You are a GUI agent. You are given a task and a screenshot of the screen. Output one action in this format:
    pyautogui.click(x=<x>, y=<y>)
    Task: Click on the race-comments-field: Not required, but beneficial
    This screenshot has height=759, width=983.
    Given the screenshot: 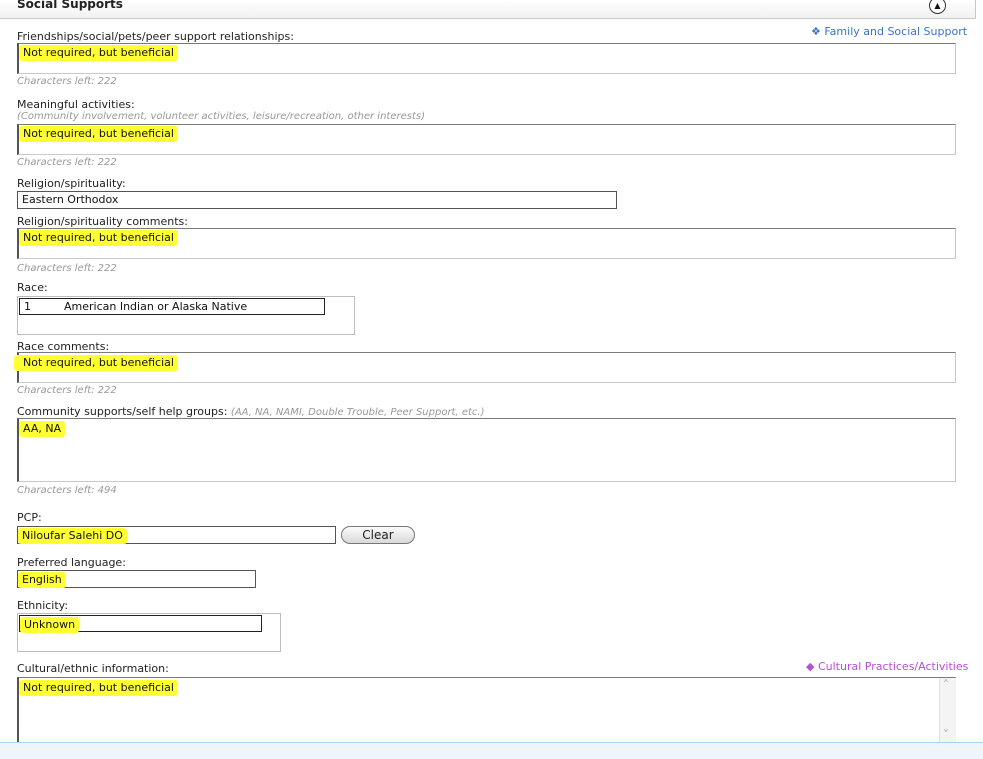 What is the action you would take?
    pyautogui.click(x=485, y=367)
    